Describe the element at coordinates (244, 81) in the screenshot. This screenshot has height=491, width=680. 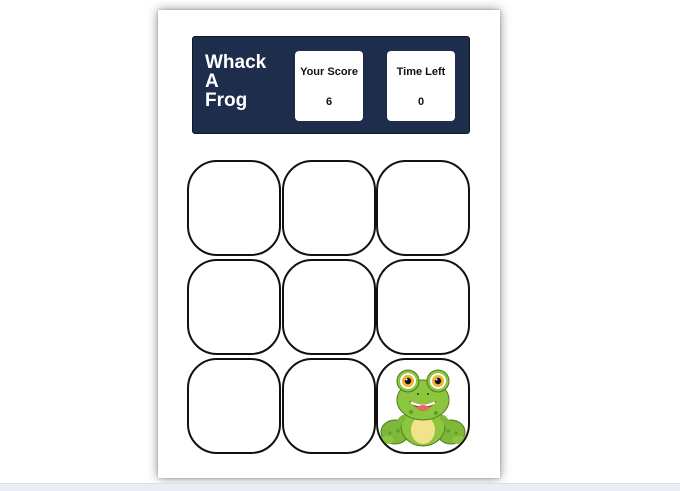
I see `game-title: Whack A Frog` at that location.